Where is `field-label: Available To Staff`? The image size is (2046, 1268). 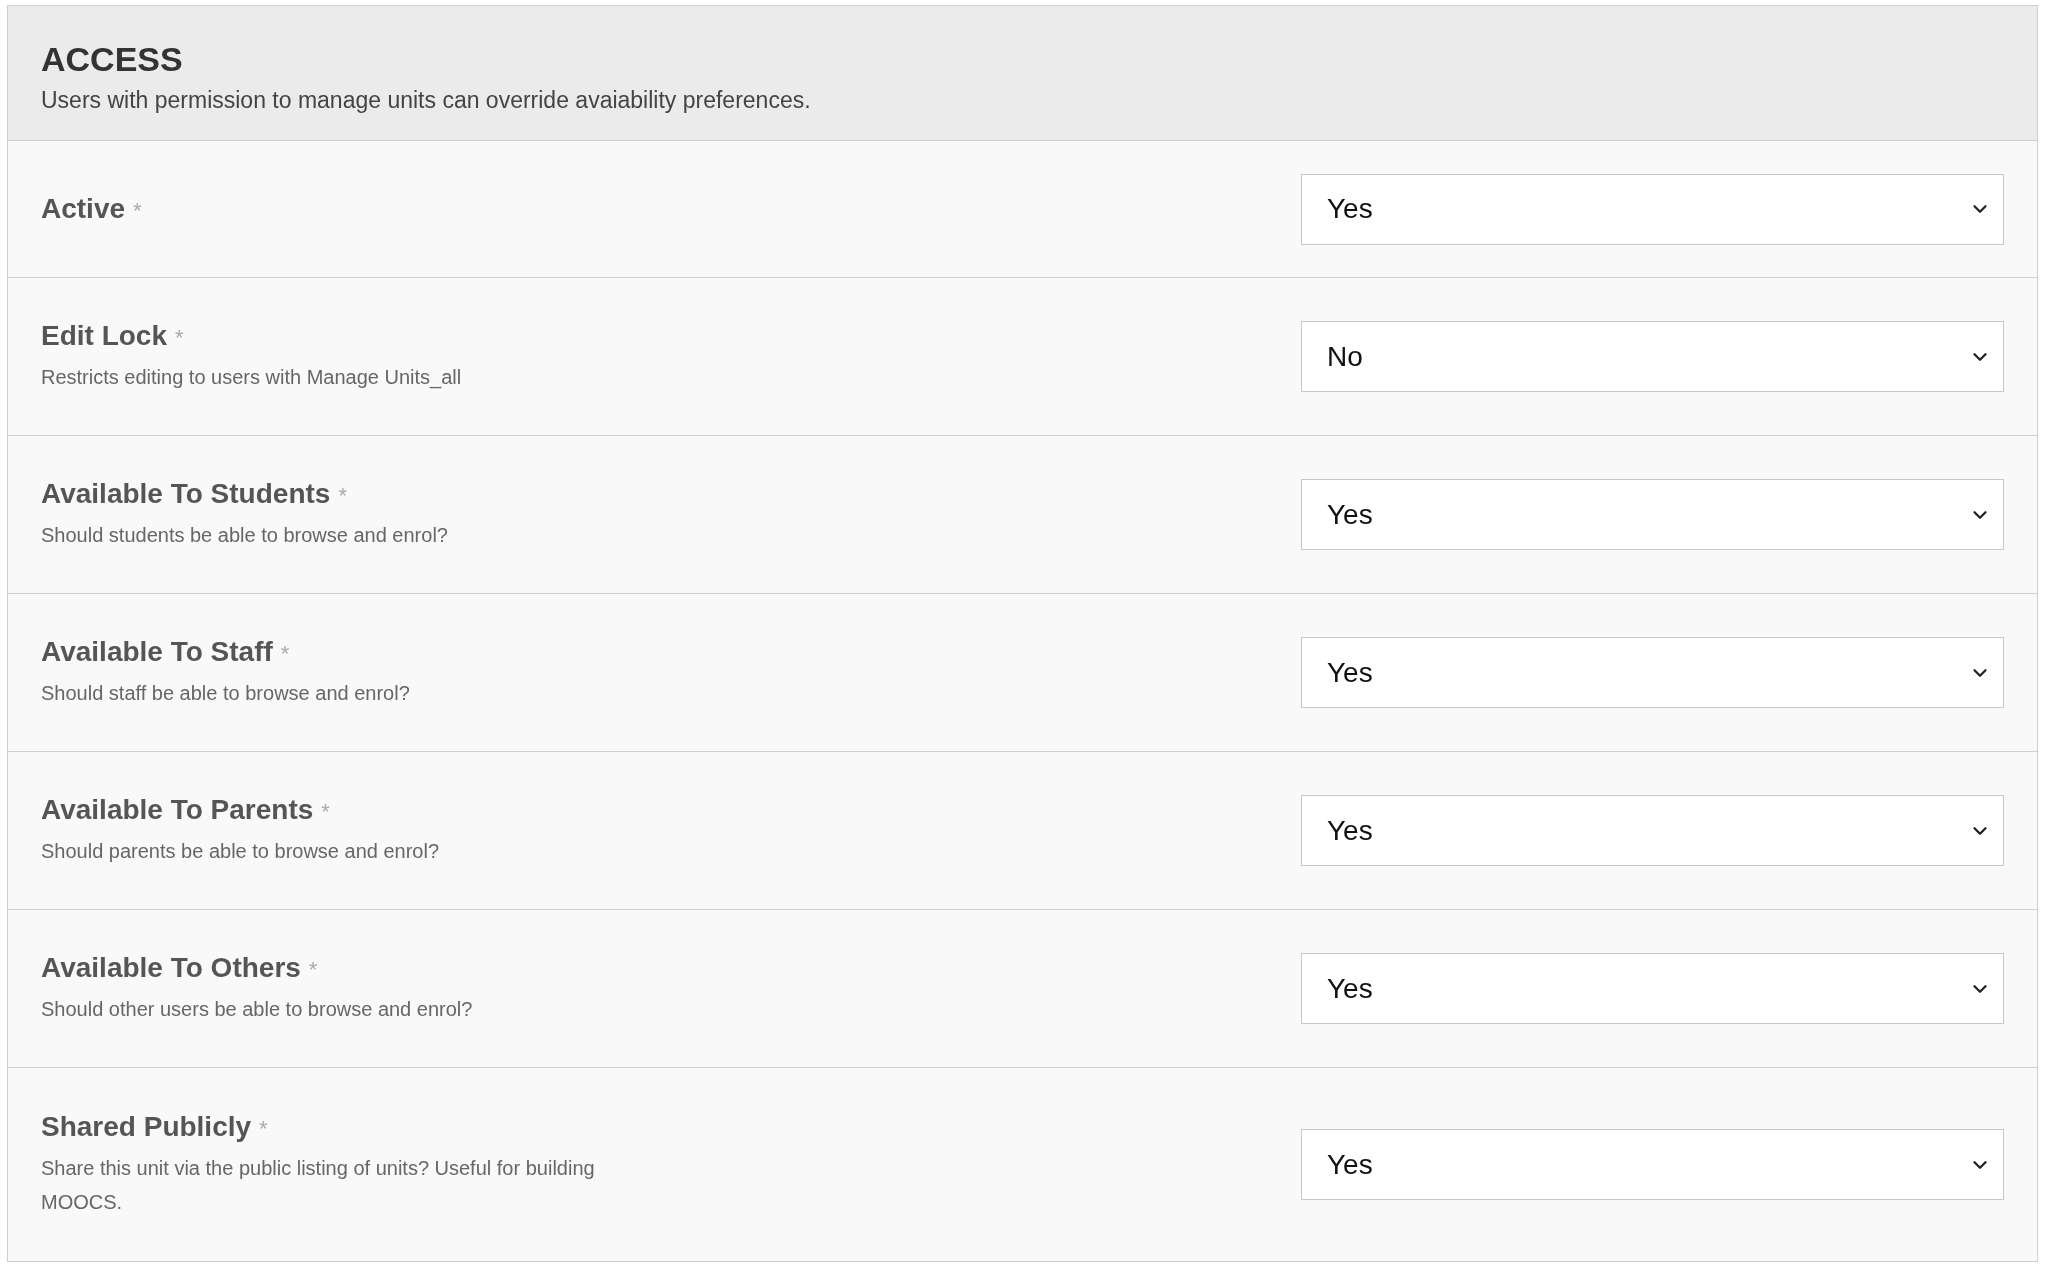 field-label: Available To Staff is located at coordinates (157, 651).